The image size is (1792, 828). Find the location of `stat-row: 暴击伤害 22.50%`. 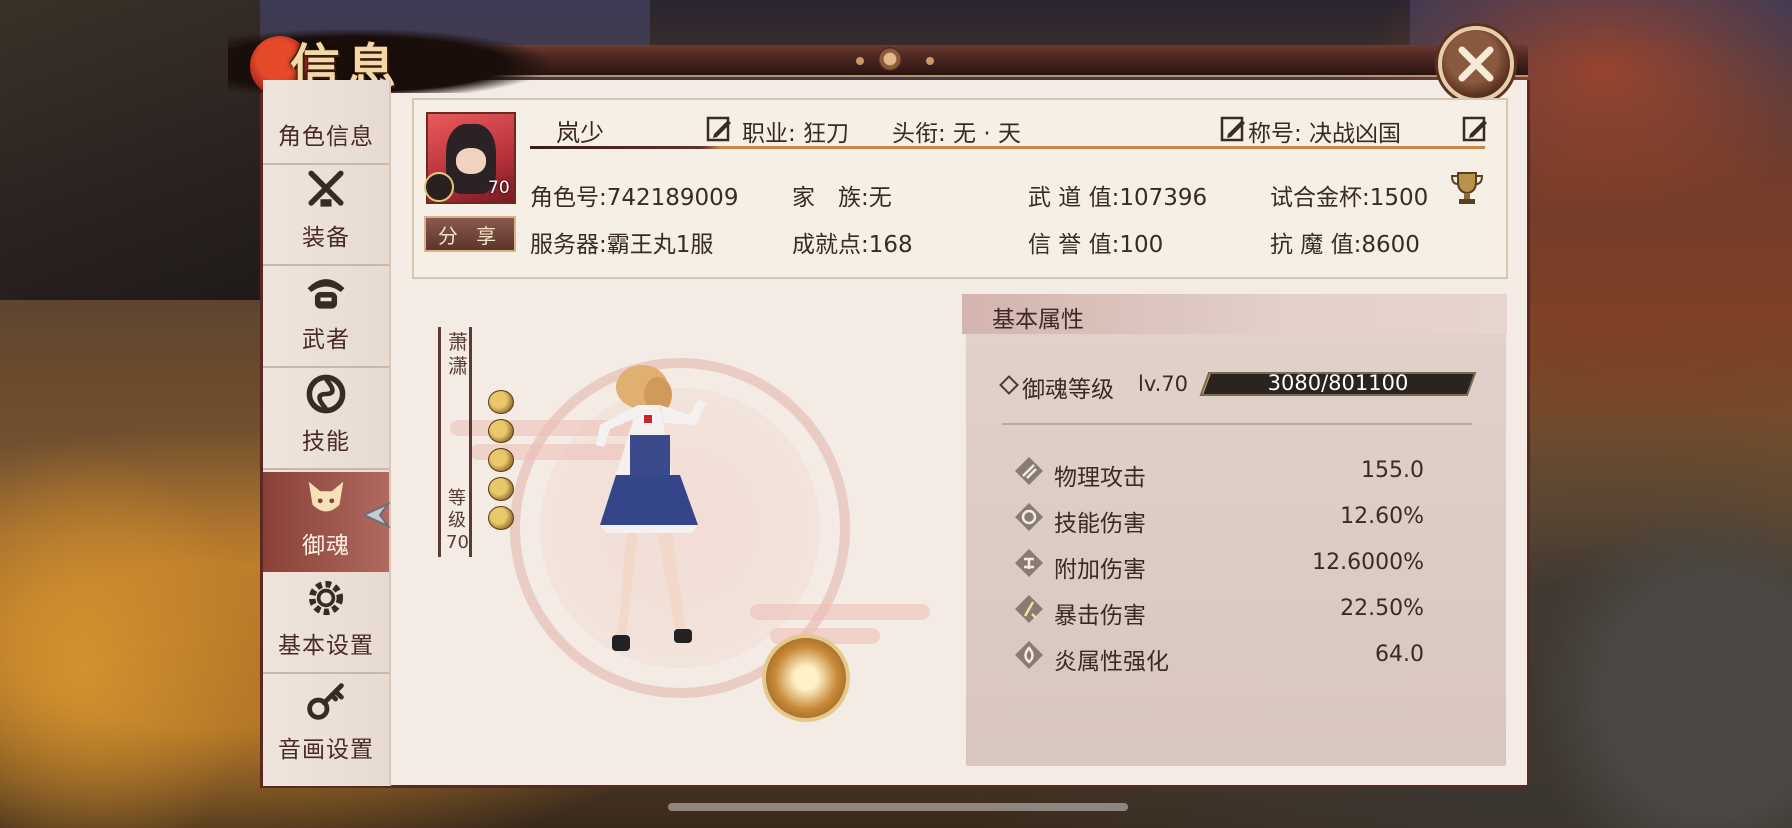

stat-row: 暴击伤害 22.50% is located at coordinates (1219, 610).